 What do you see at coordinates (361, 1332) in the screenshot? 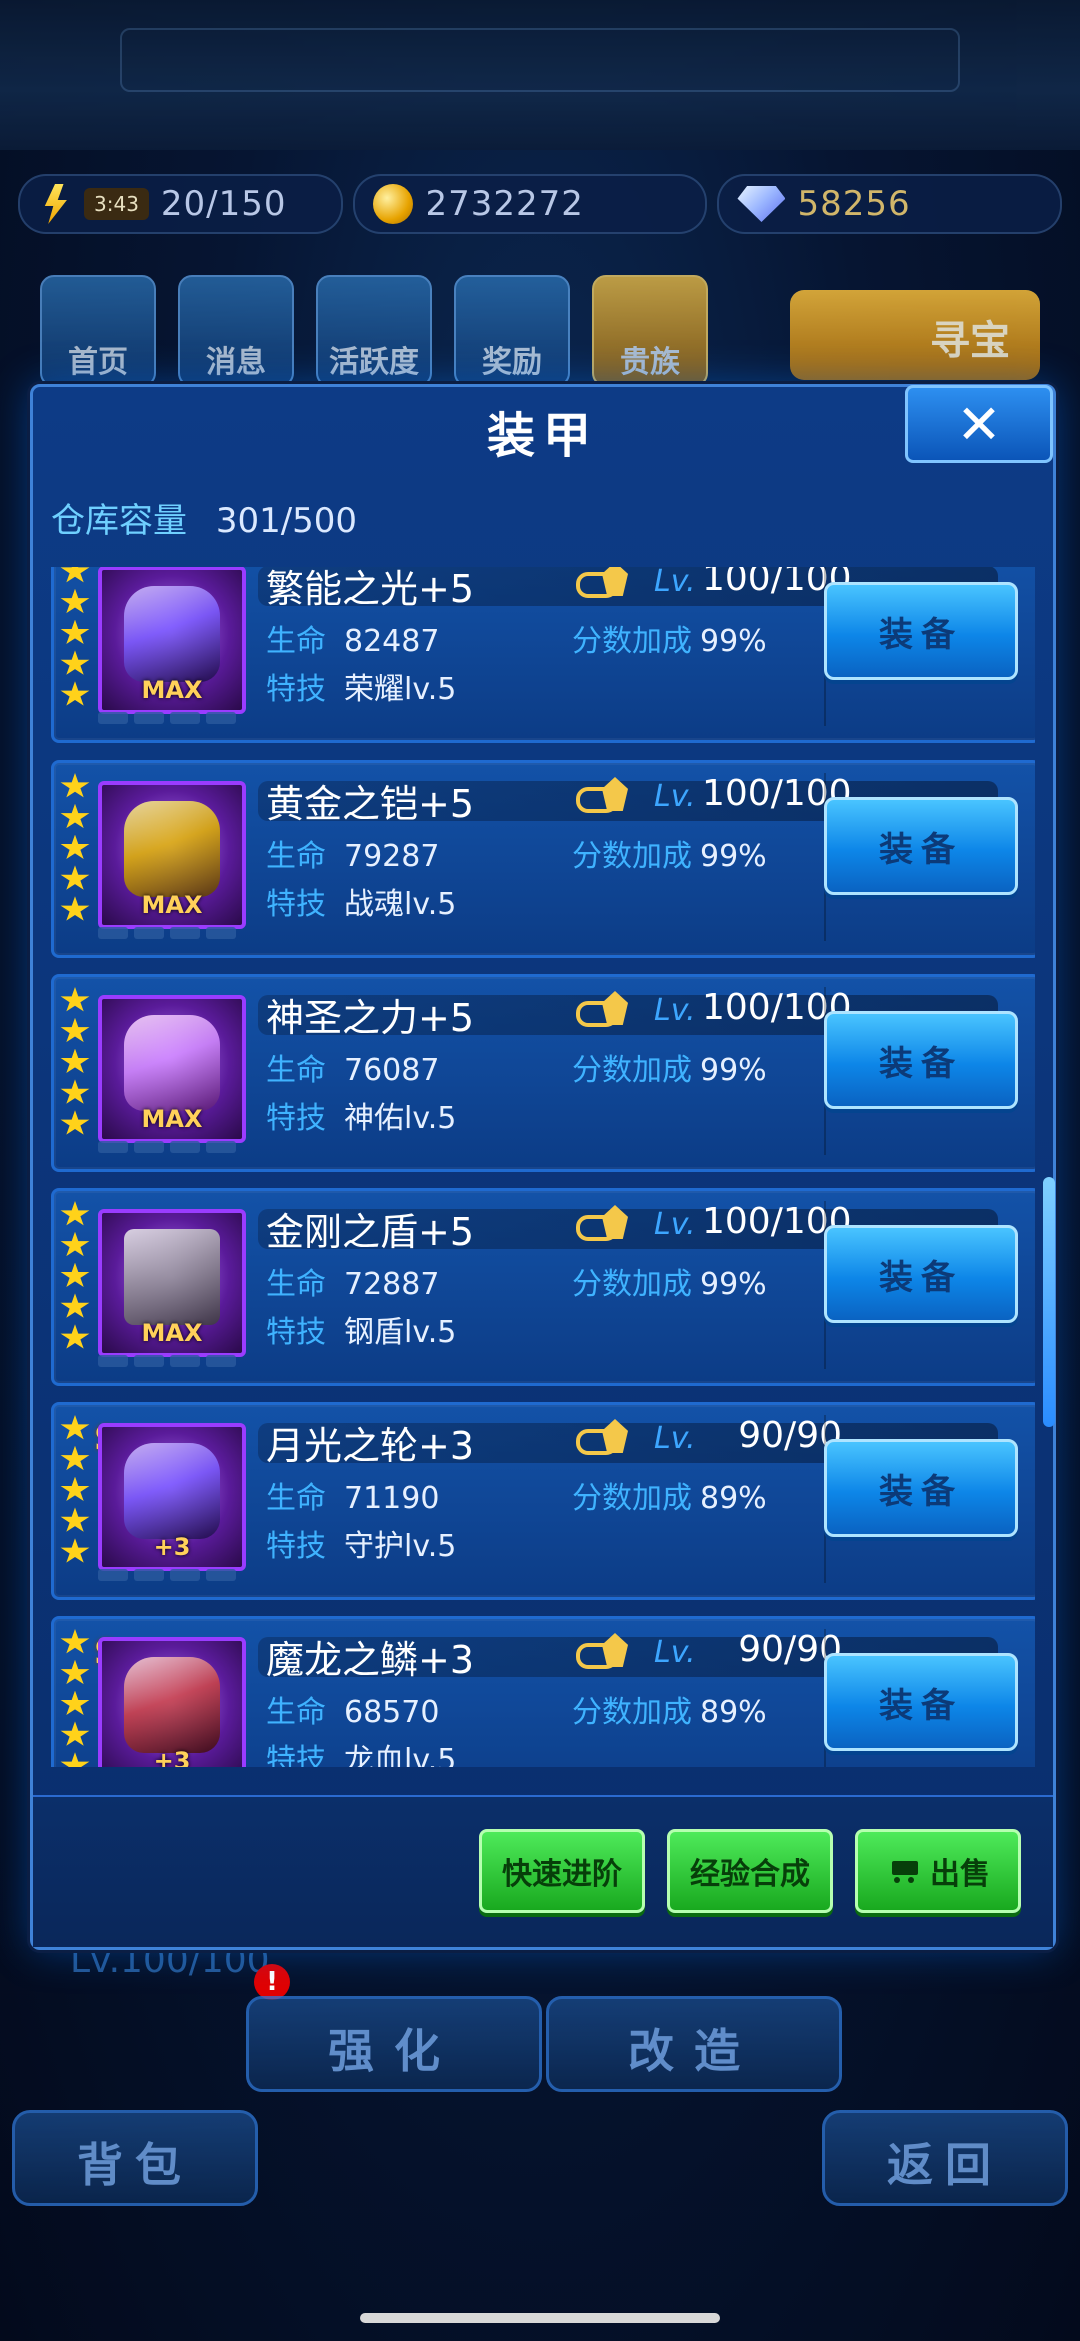
I see `skill-row: 特技 钢盾lv.5` at bounding box center [361, 1332].